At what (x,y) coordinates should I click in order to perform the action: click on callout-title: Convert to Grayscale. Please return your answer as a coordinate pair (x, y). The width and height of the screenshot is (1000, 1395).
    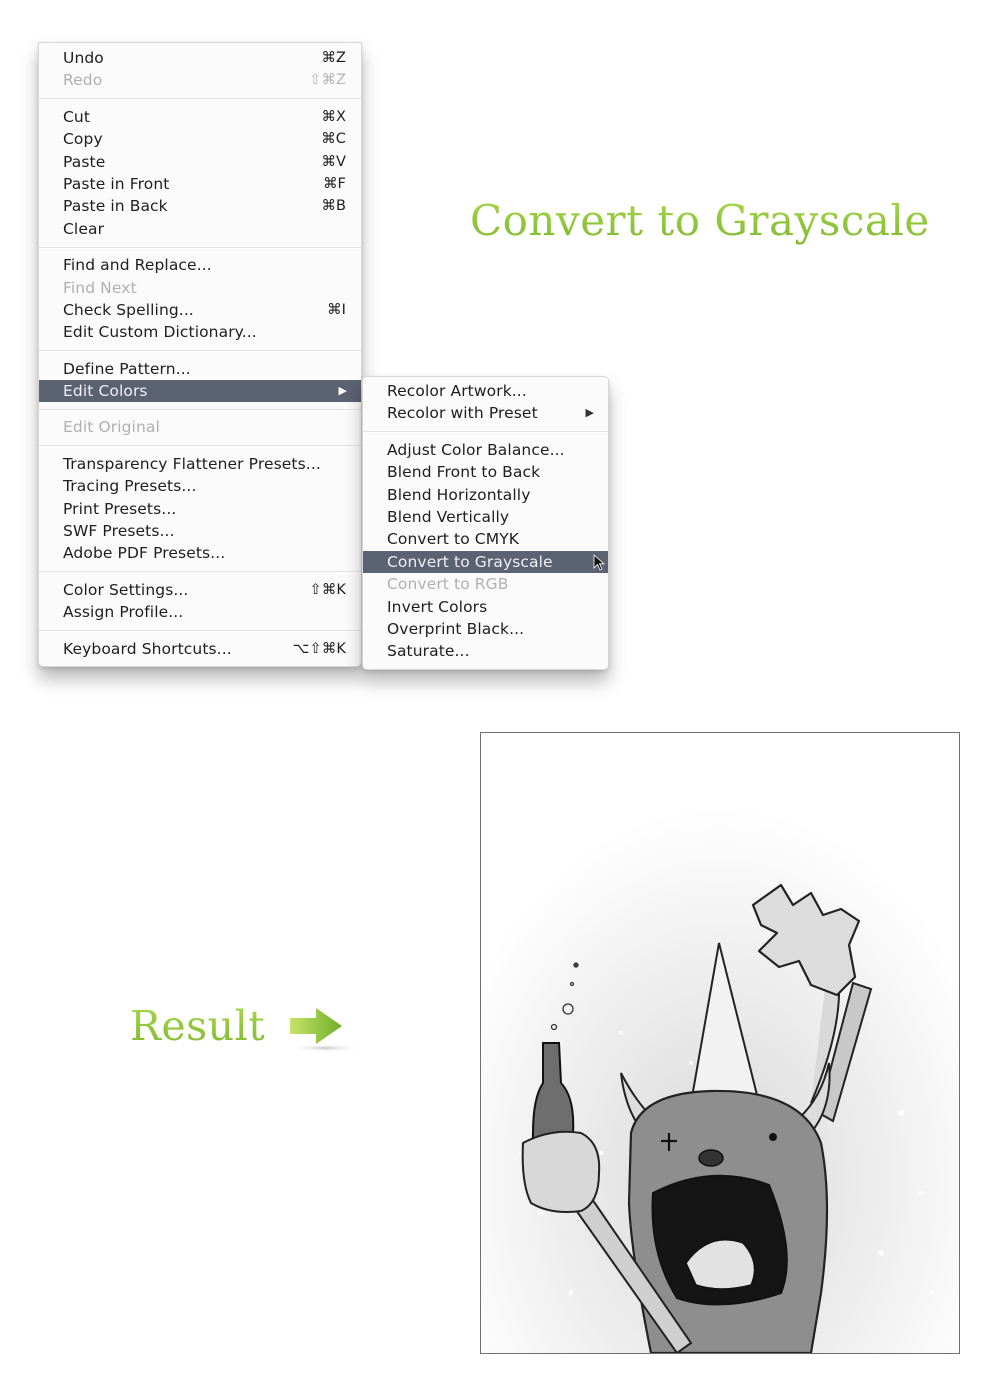
    Looking at the image, I should click on (700, 220).